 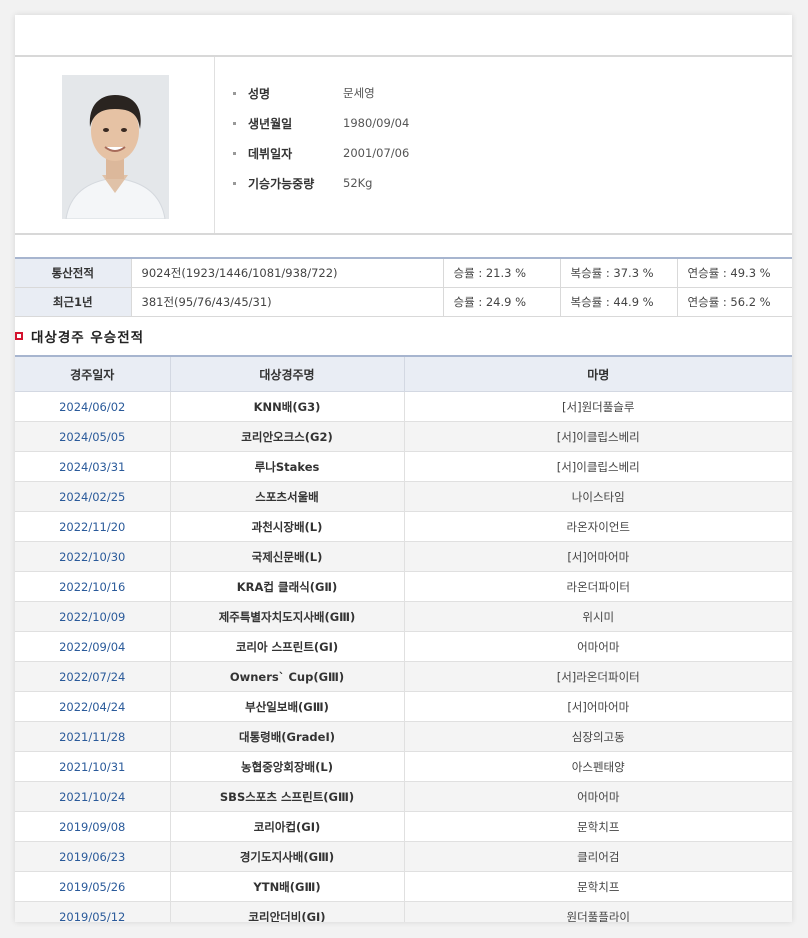 What do you see at coordinates (287, 466) in the screenshot?
I see `race-name: 루나Stakes` at bounding box center [287, 466].